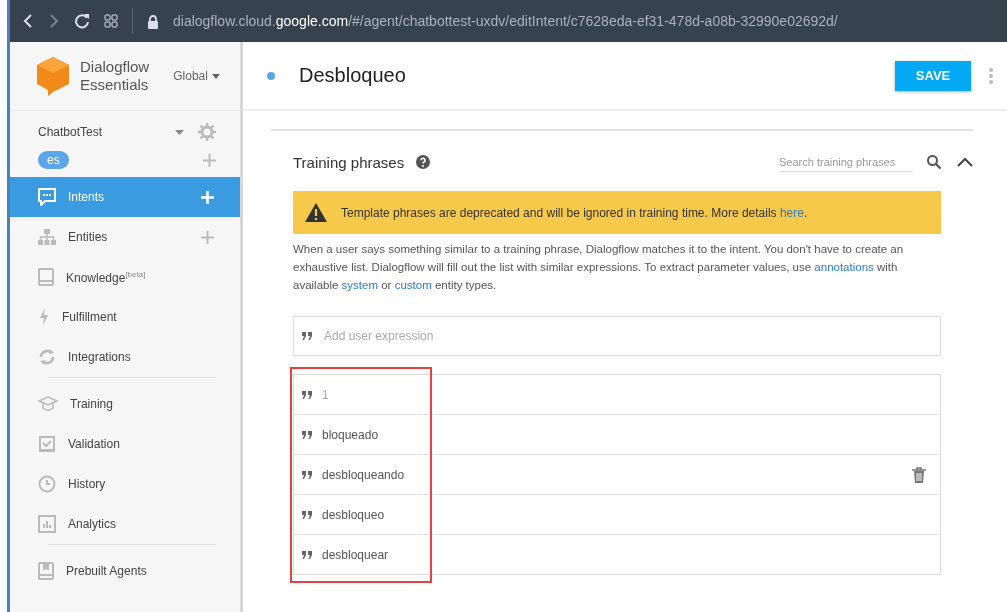 Image resolution: width=1007 pixels, height=612 pixels. What do you see at coordinates (47, 357) in the screenshot?
I see `sync-icon` at bounding box center [47, 357].